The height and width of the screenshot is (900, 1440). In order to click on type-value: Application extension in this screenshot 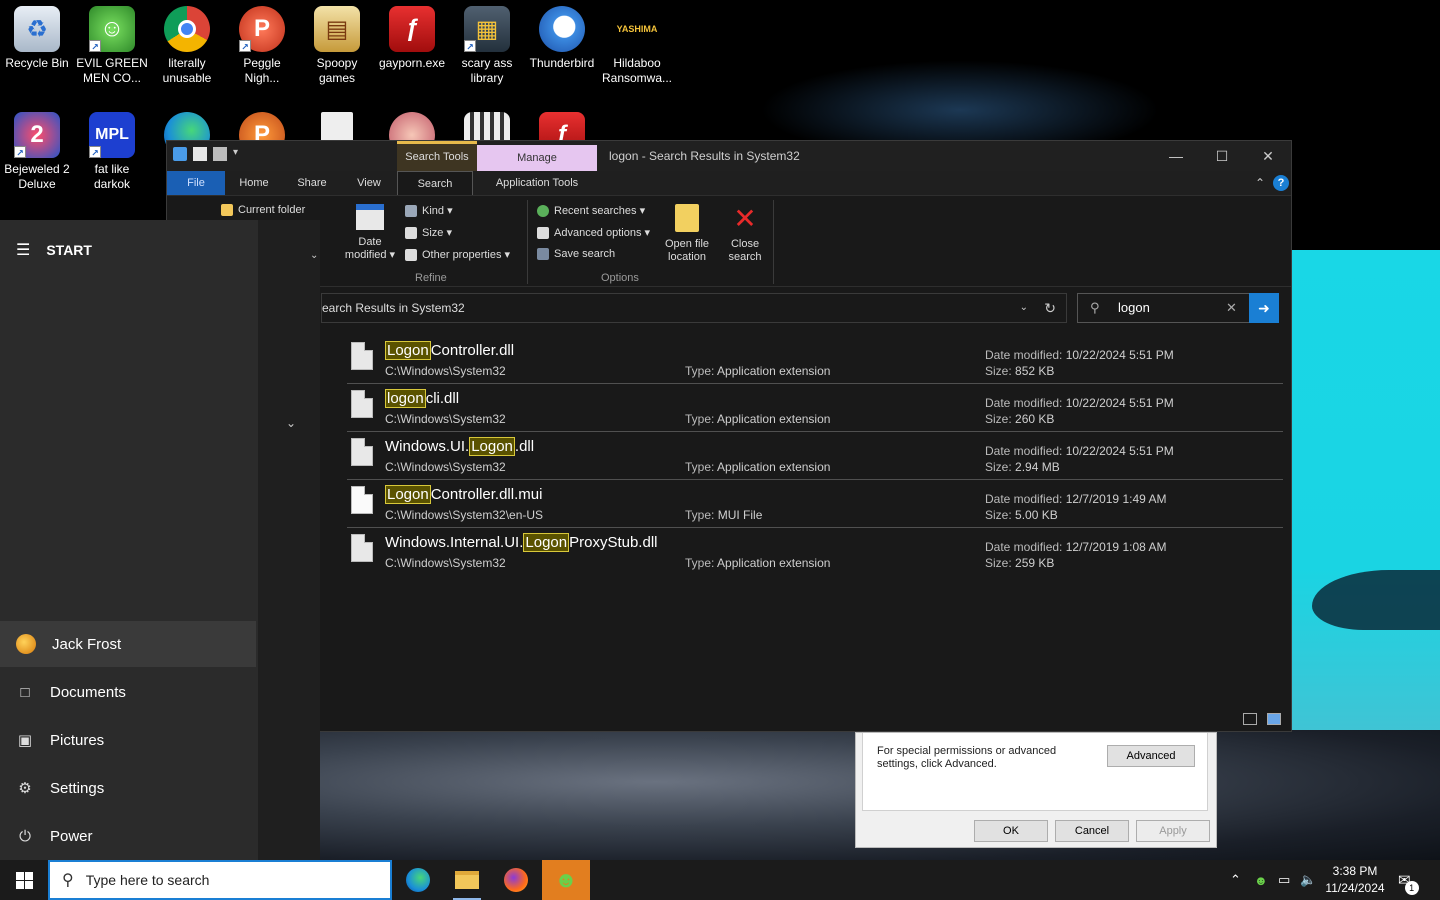, I will do `click(774, 563)`.